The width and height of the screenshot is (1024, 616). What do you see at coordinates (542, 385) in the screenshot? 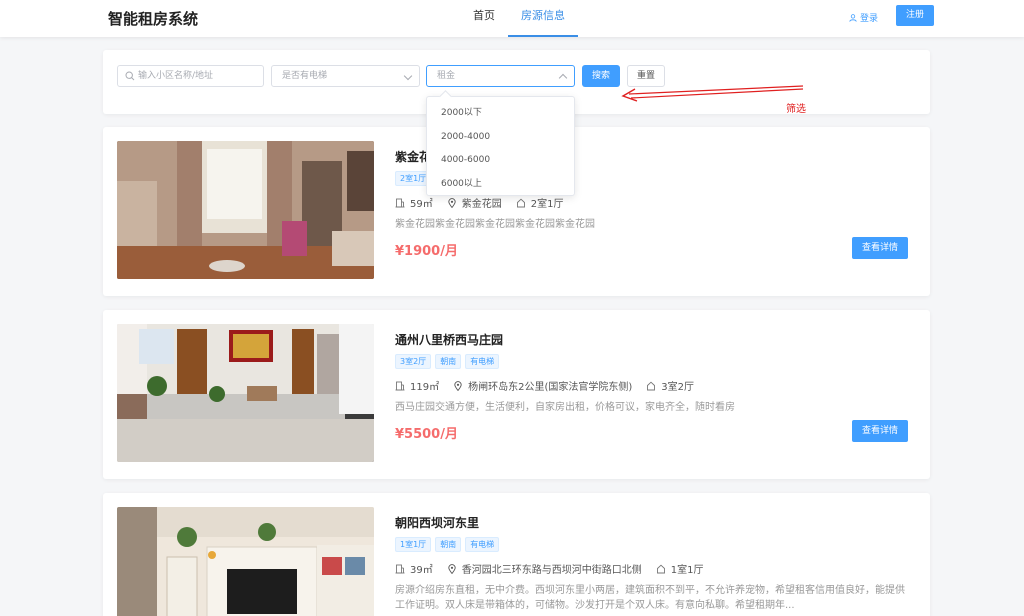
I see `location-info: 杨闸环岛东2公里(国家法官学院东侧)` at bounding box center [542, 385].